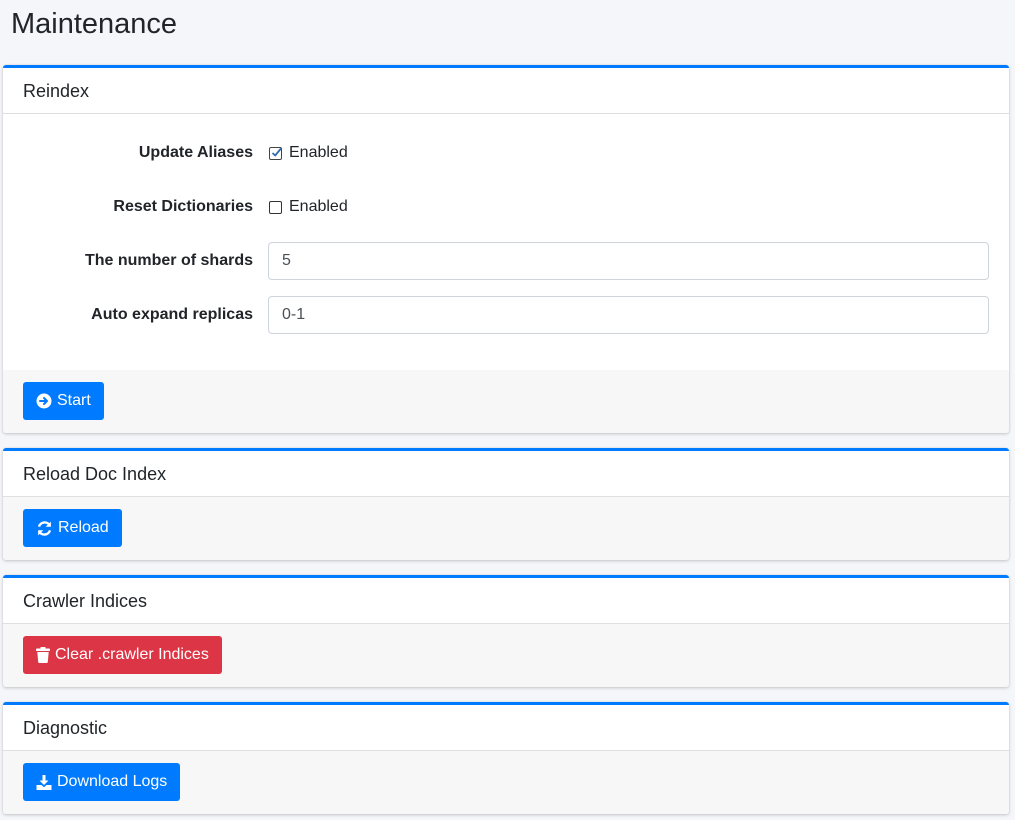 The height and width of the screenshot is (820, 1015). I want to click on reload-button: Reload, so click(72, 528).